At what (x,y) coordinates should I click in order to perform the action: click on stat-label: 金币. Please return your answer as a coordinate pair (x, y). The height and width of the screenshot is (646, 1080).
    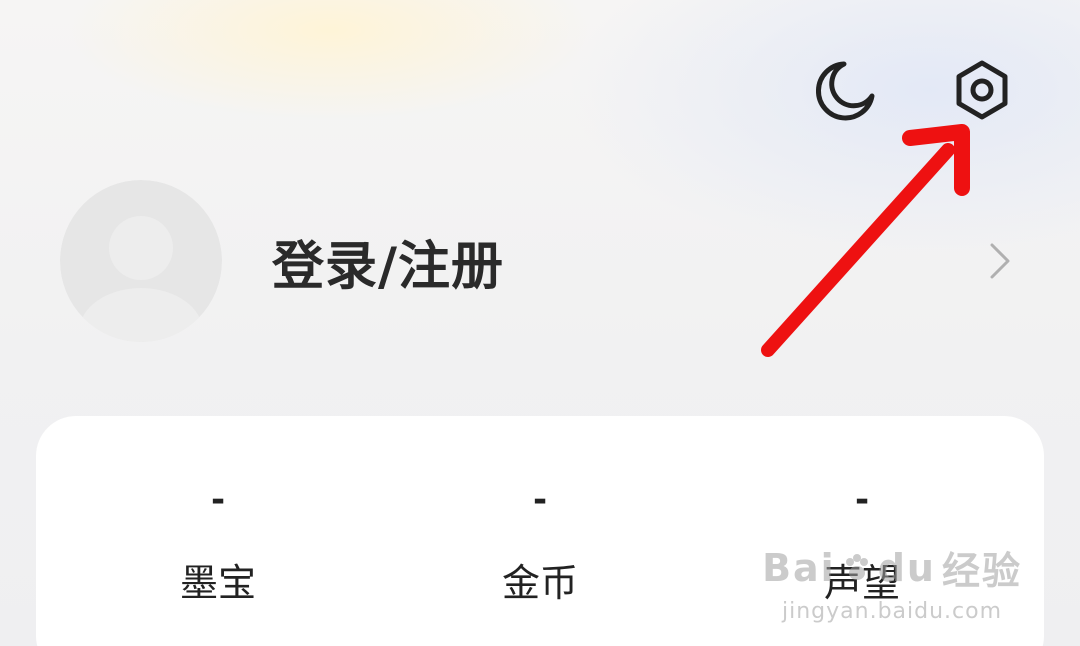
    Looking at the image, I should click on (539, 583).